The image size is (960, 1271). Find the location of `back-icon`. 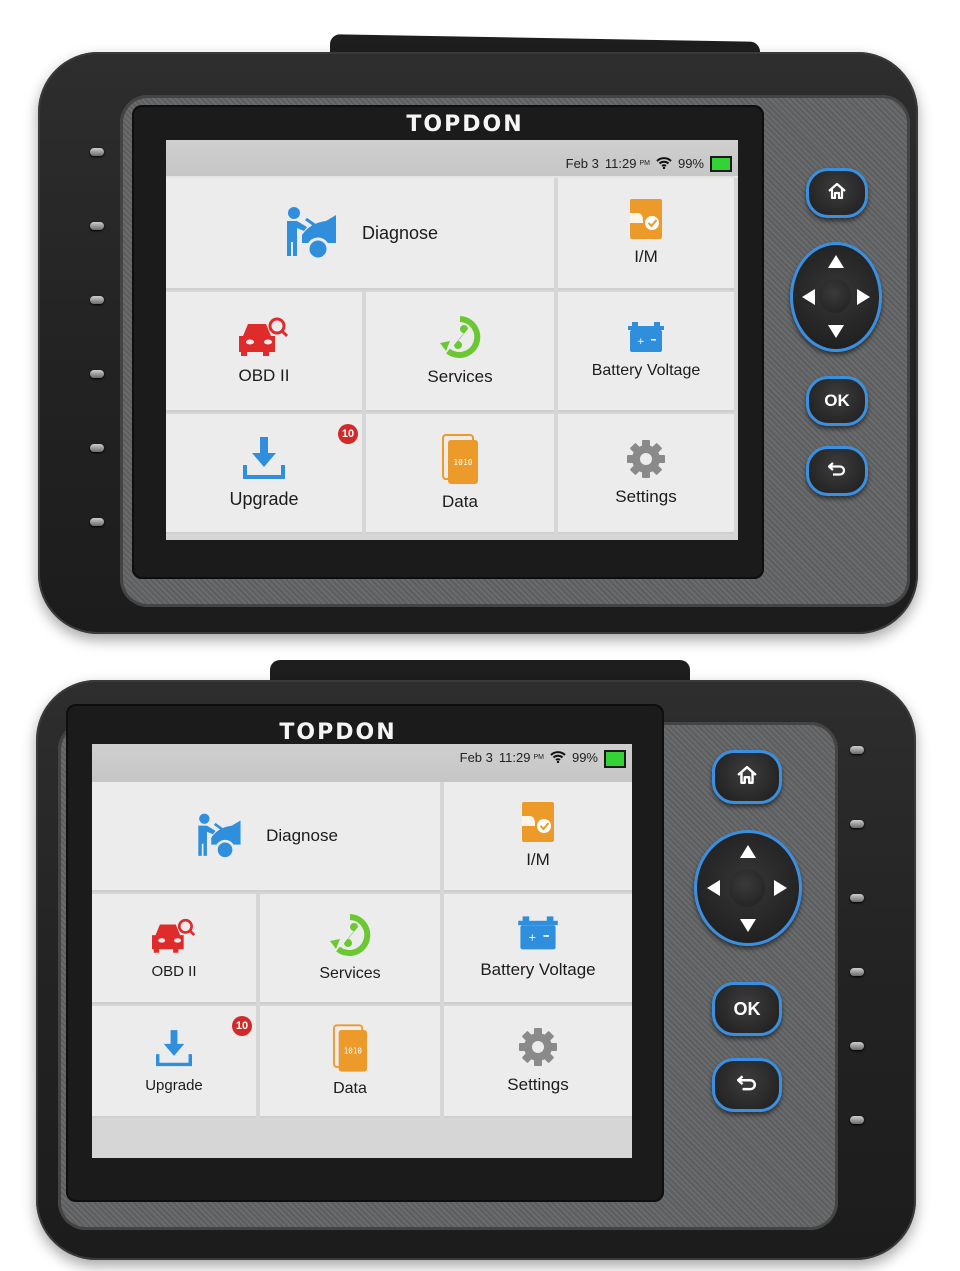

back-icon is located at coordinates (746, 1085).